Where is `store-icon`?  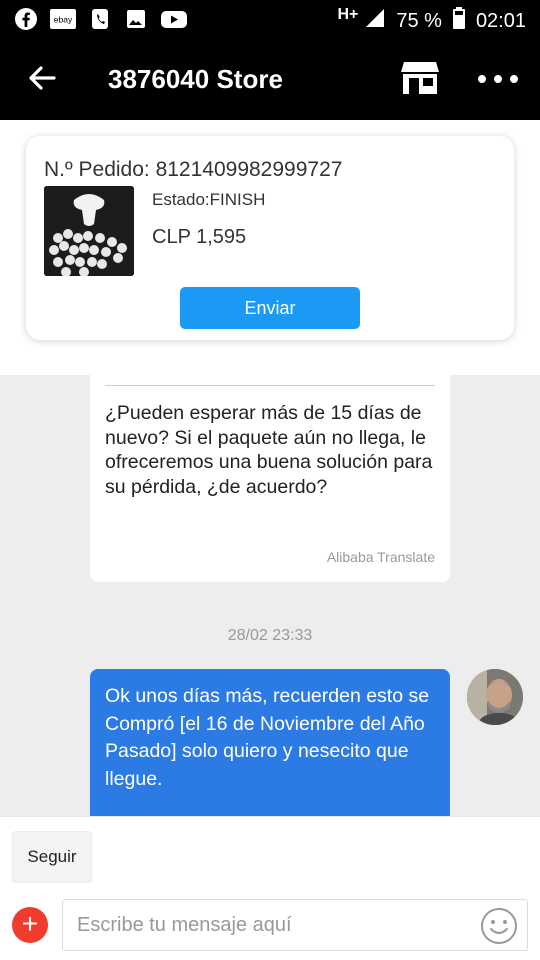
store-icon is located at coordinates (420, 78).